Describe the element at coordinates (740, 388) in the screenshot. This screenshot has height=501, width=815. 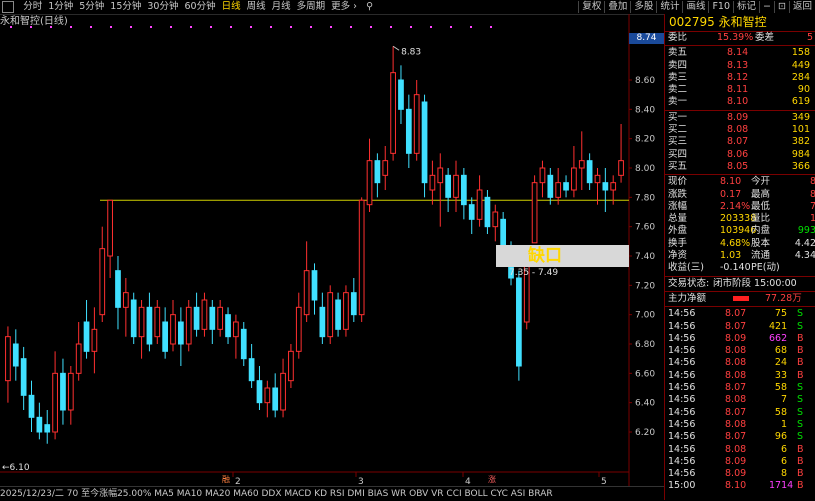
I see `tick-row: 14:56 8.07 58 S` at that location.